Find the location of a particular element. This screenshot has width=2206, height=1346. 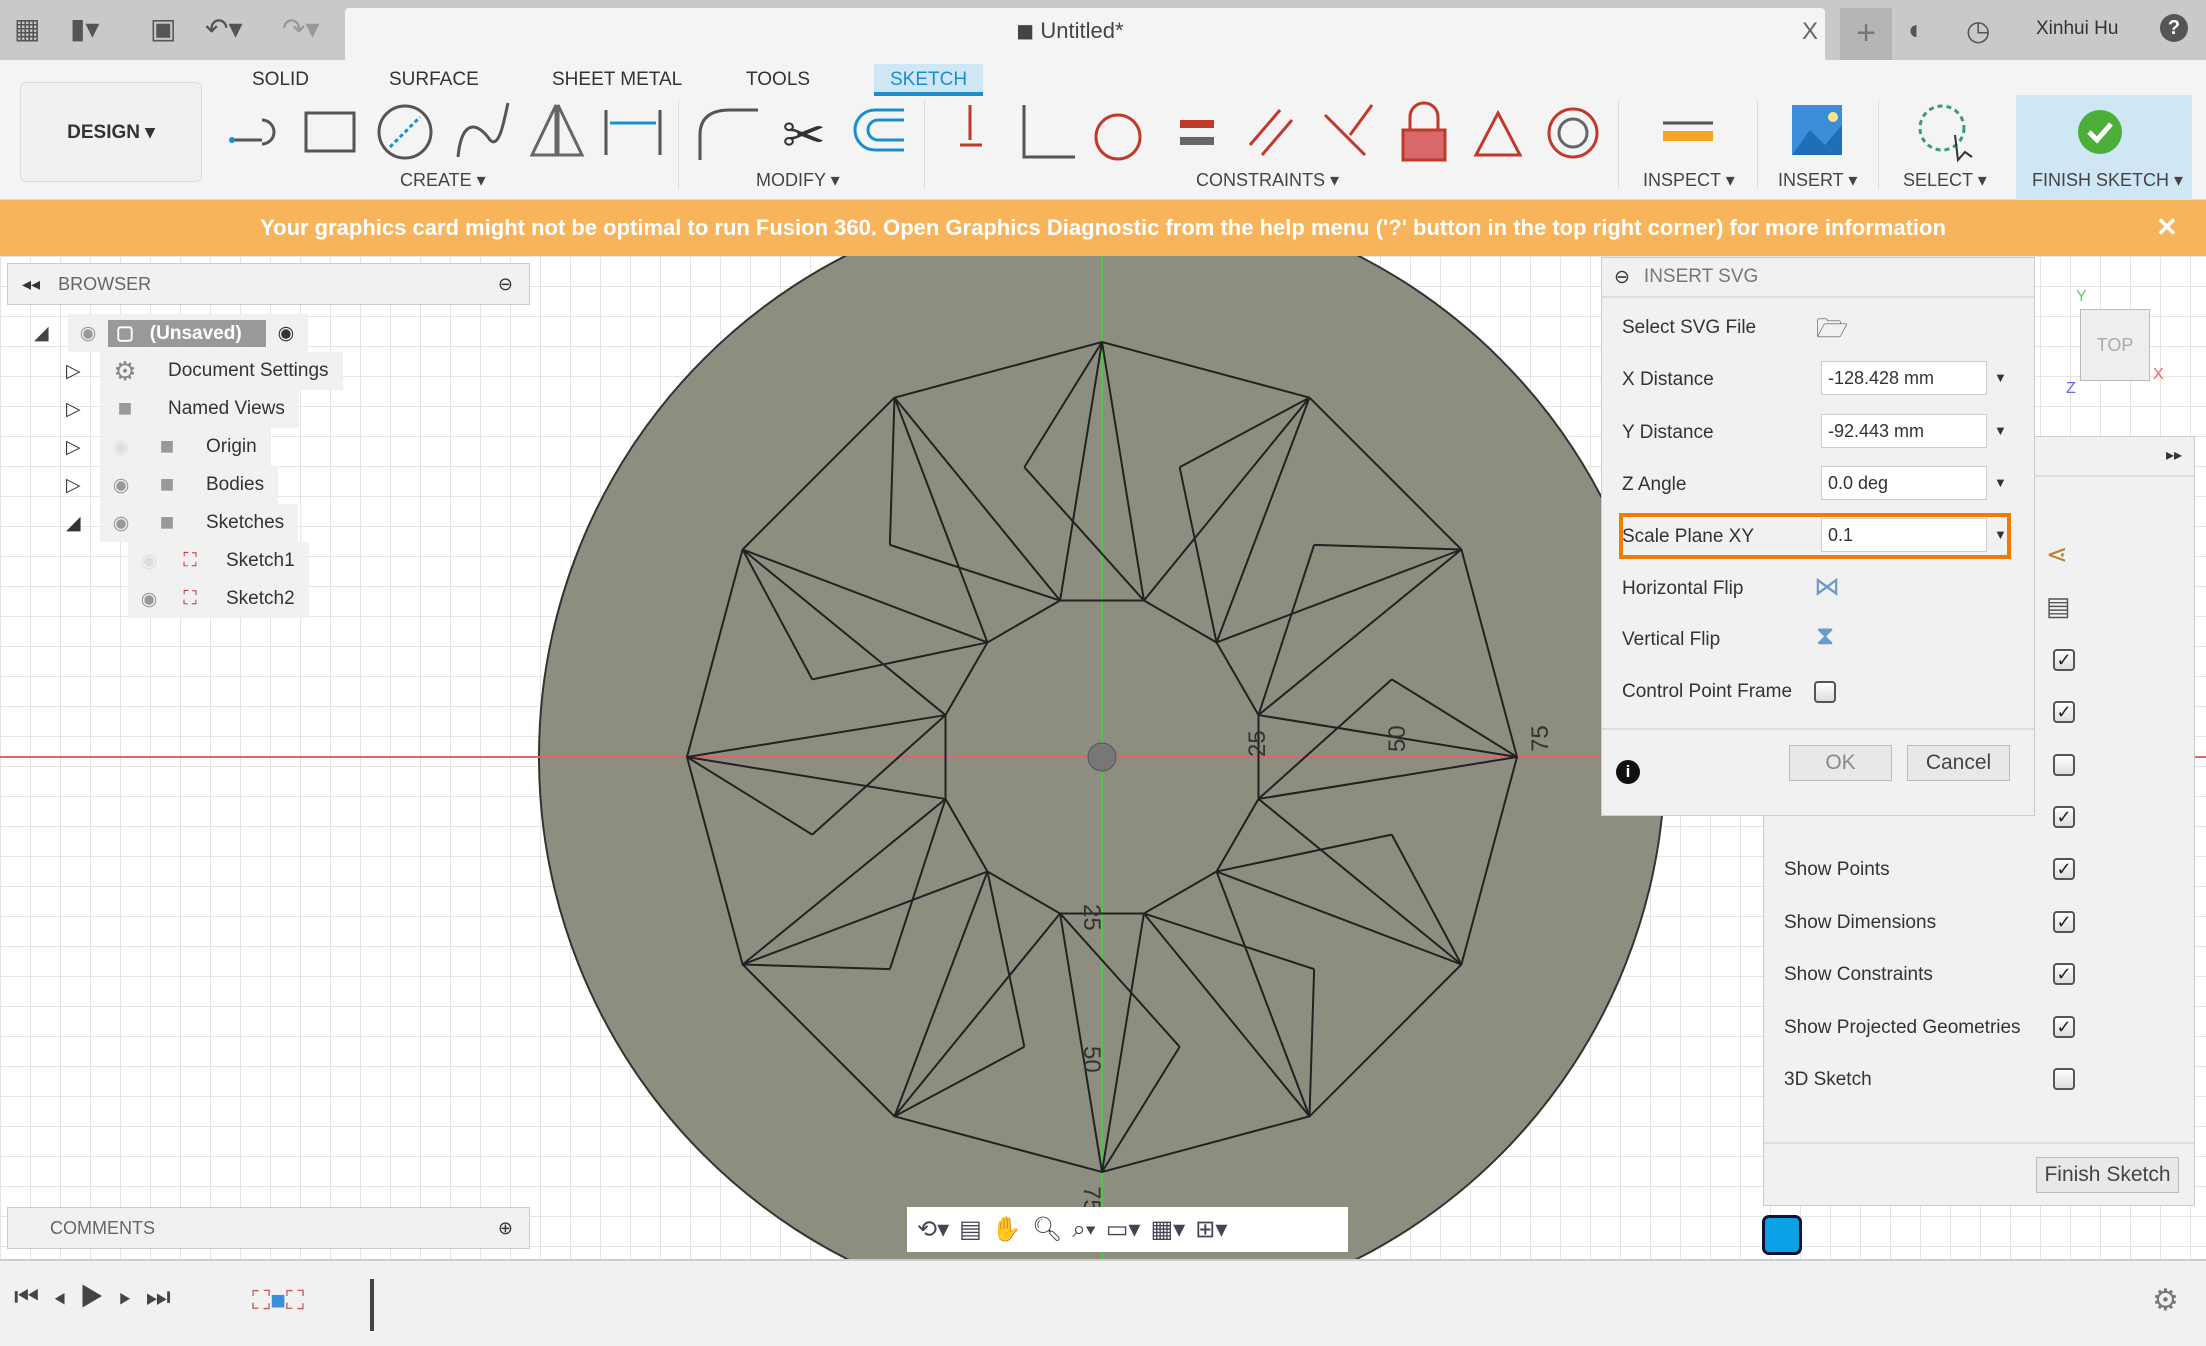

scale-plane-input: 0.1 is located at coordinates (1904, 535).